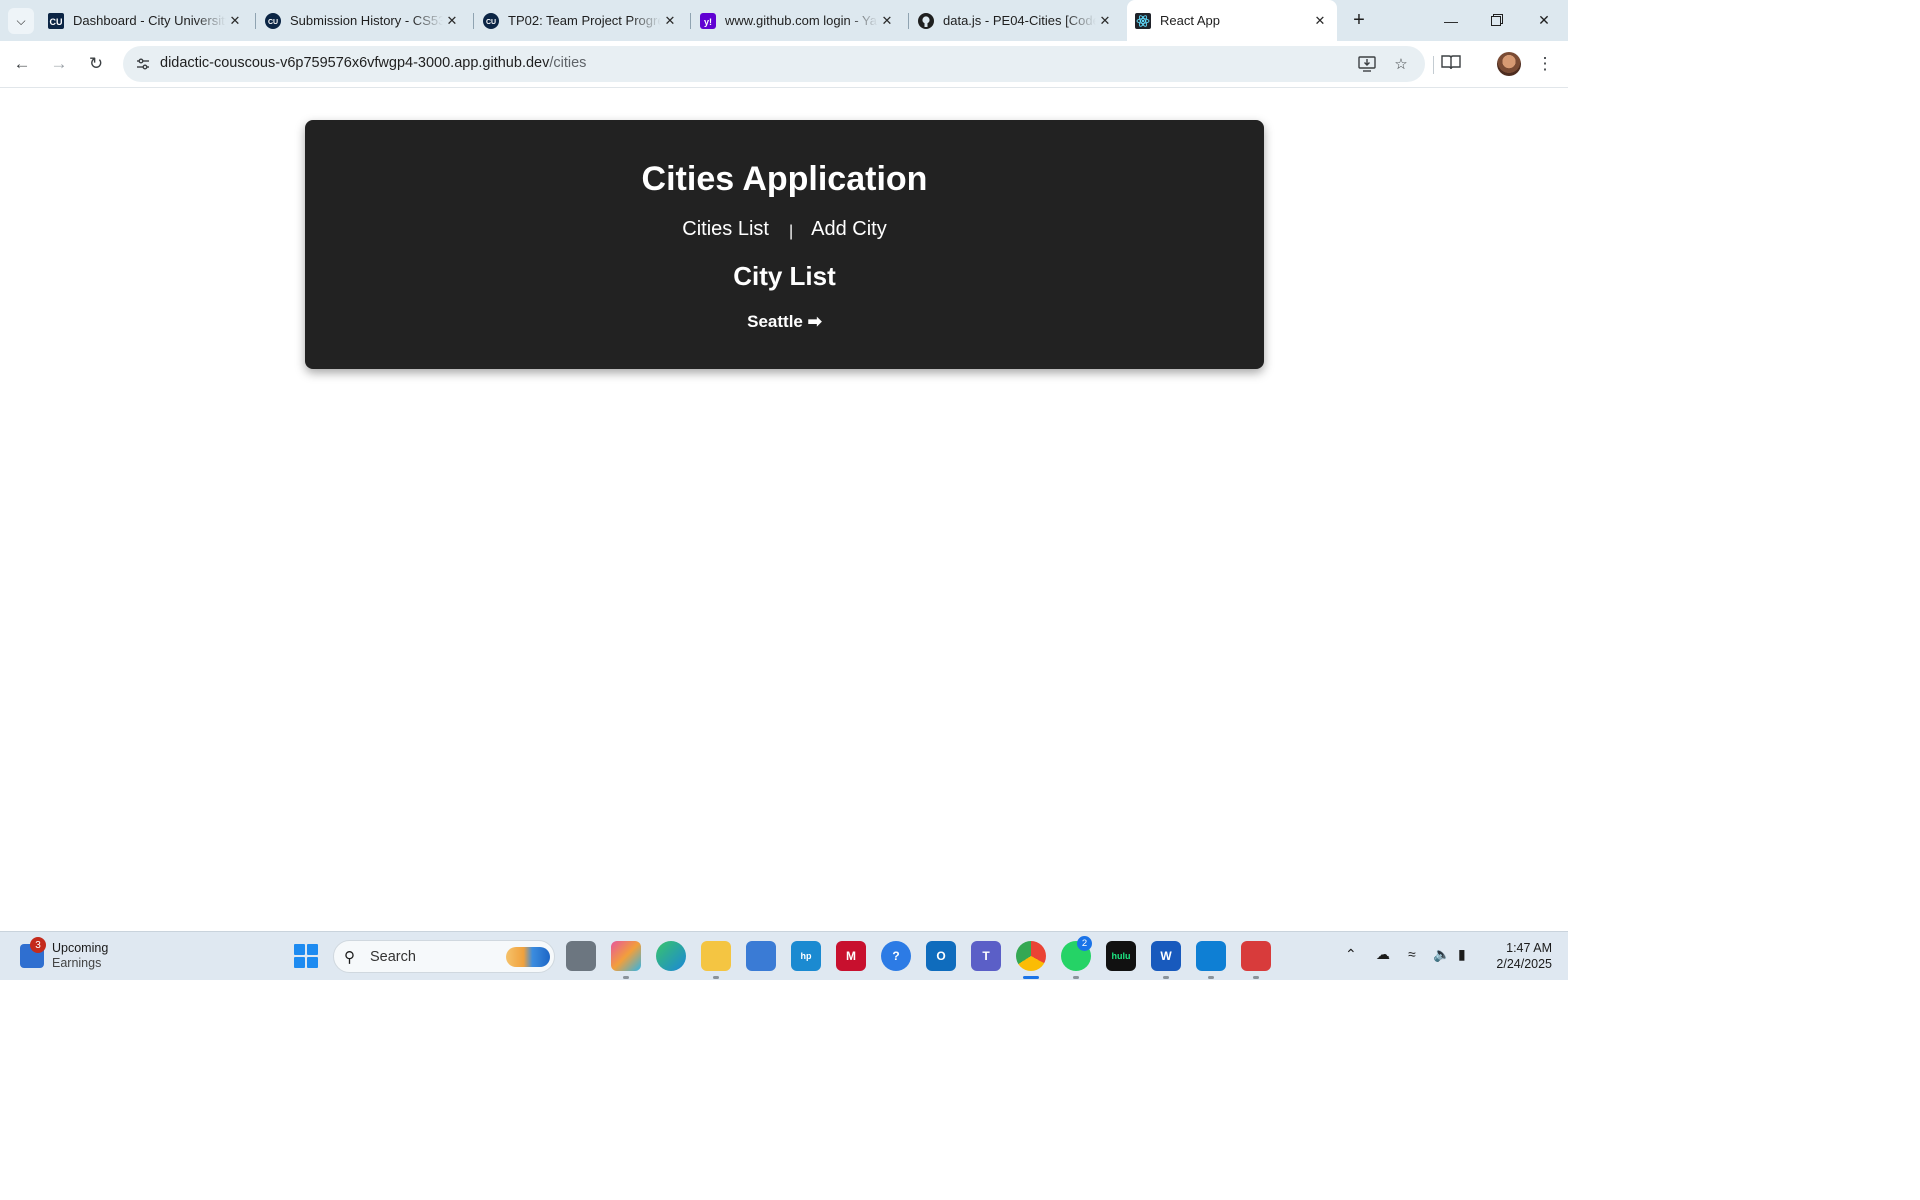 This screenshot has width=1920, height=1200. What do you see at coordinates (806, 956) in the screenshot?
I see `myhp-icon: hp` at bounding box center [806, 956].